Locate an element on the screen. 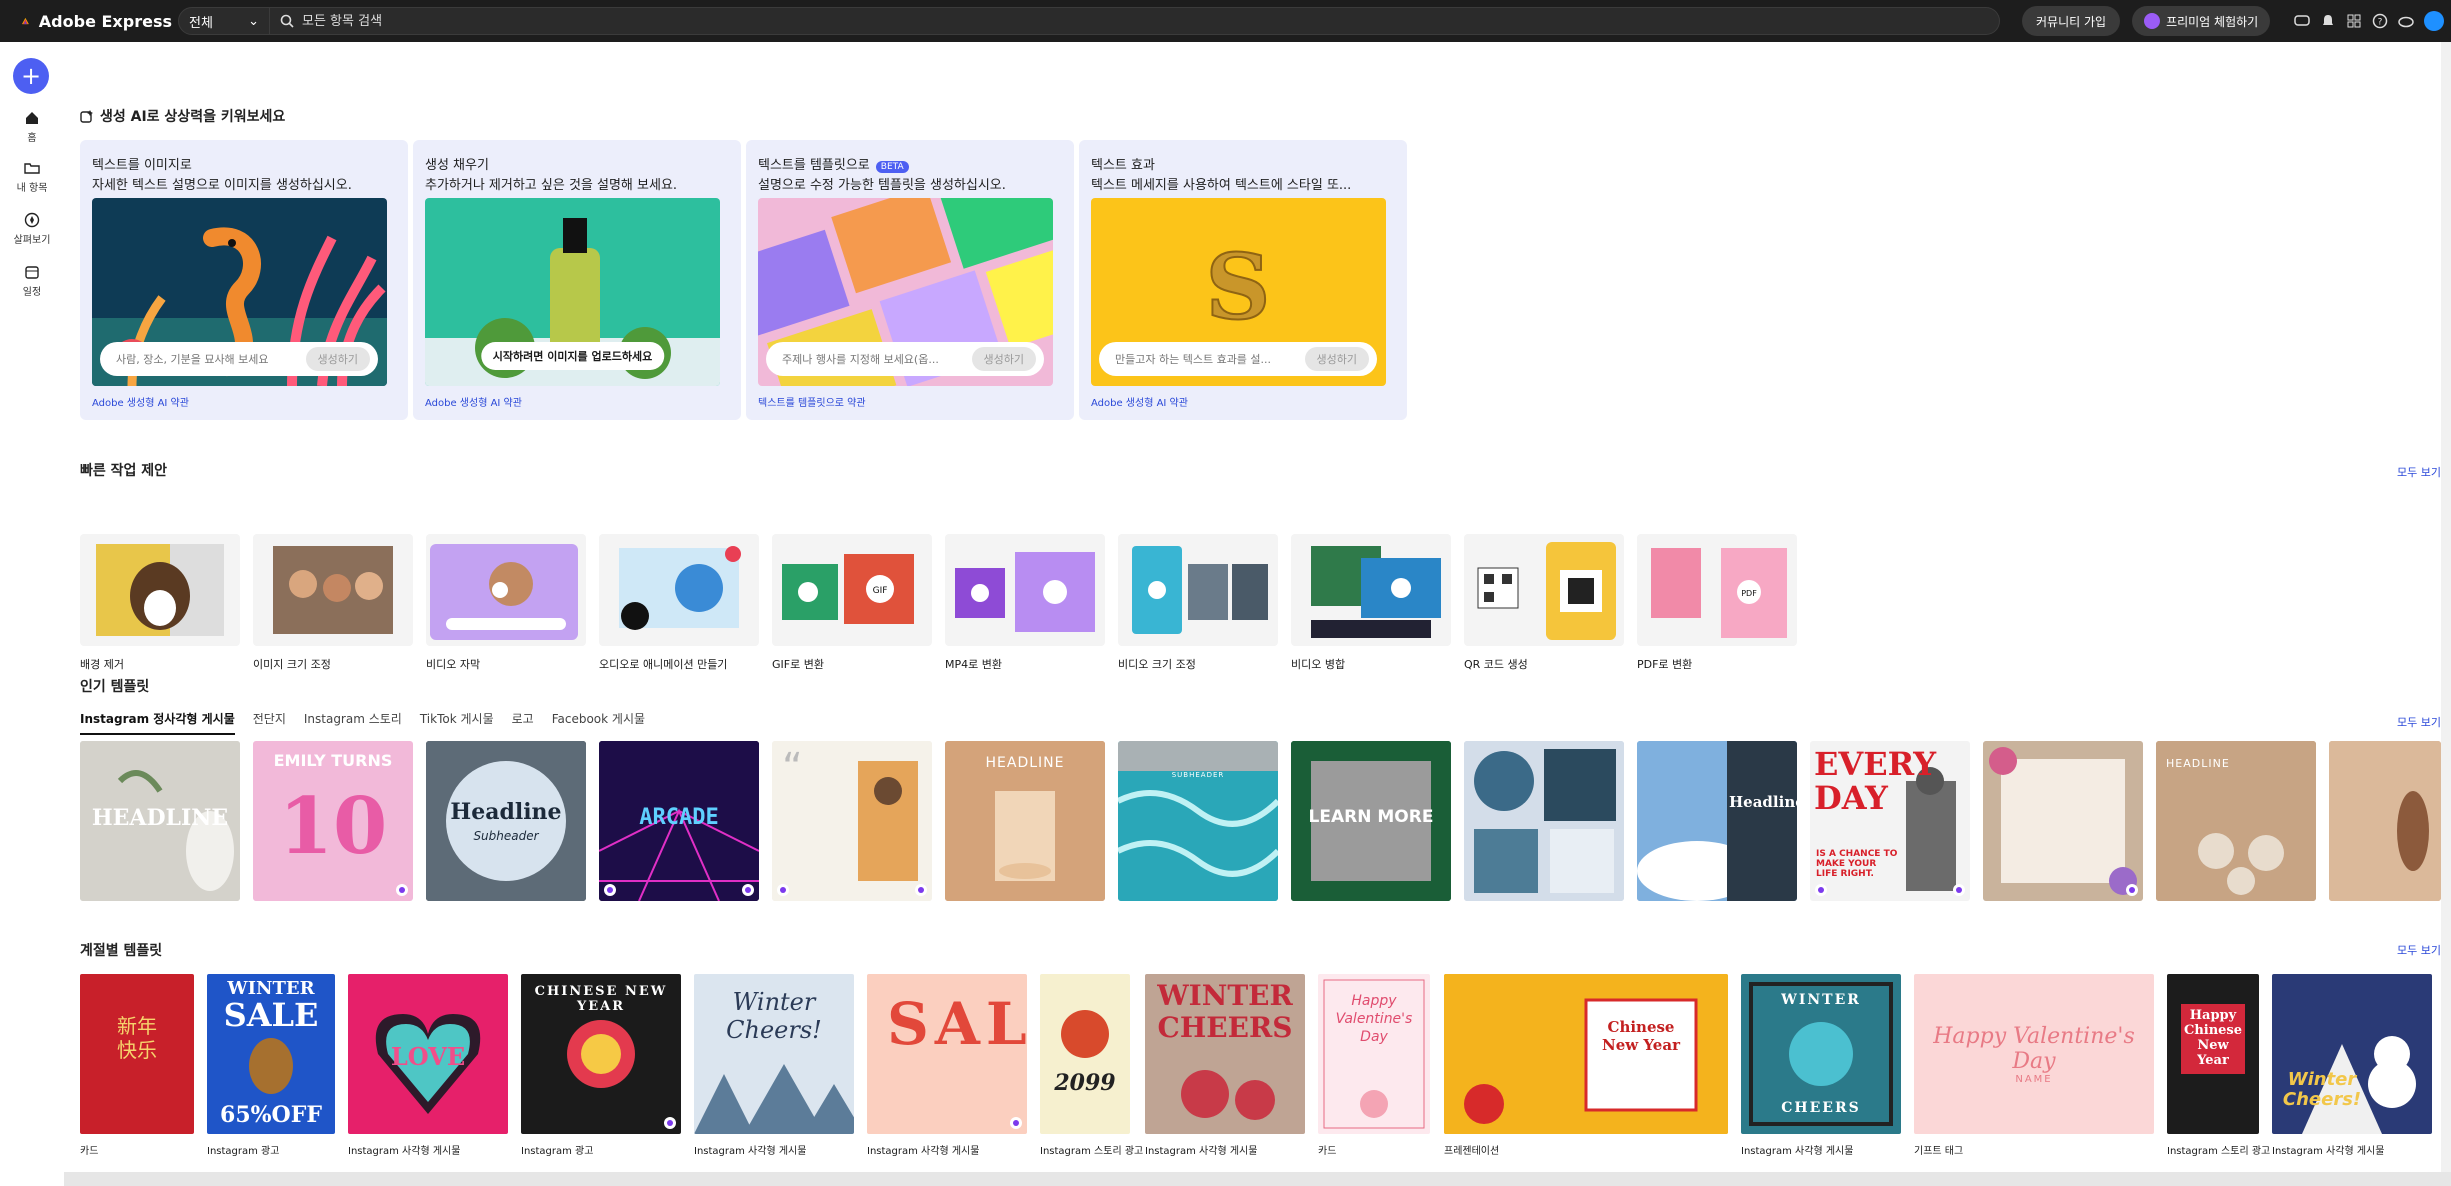  search-input is located at coordinates (1102, 21).